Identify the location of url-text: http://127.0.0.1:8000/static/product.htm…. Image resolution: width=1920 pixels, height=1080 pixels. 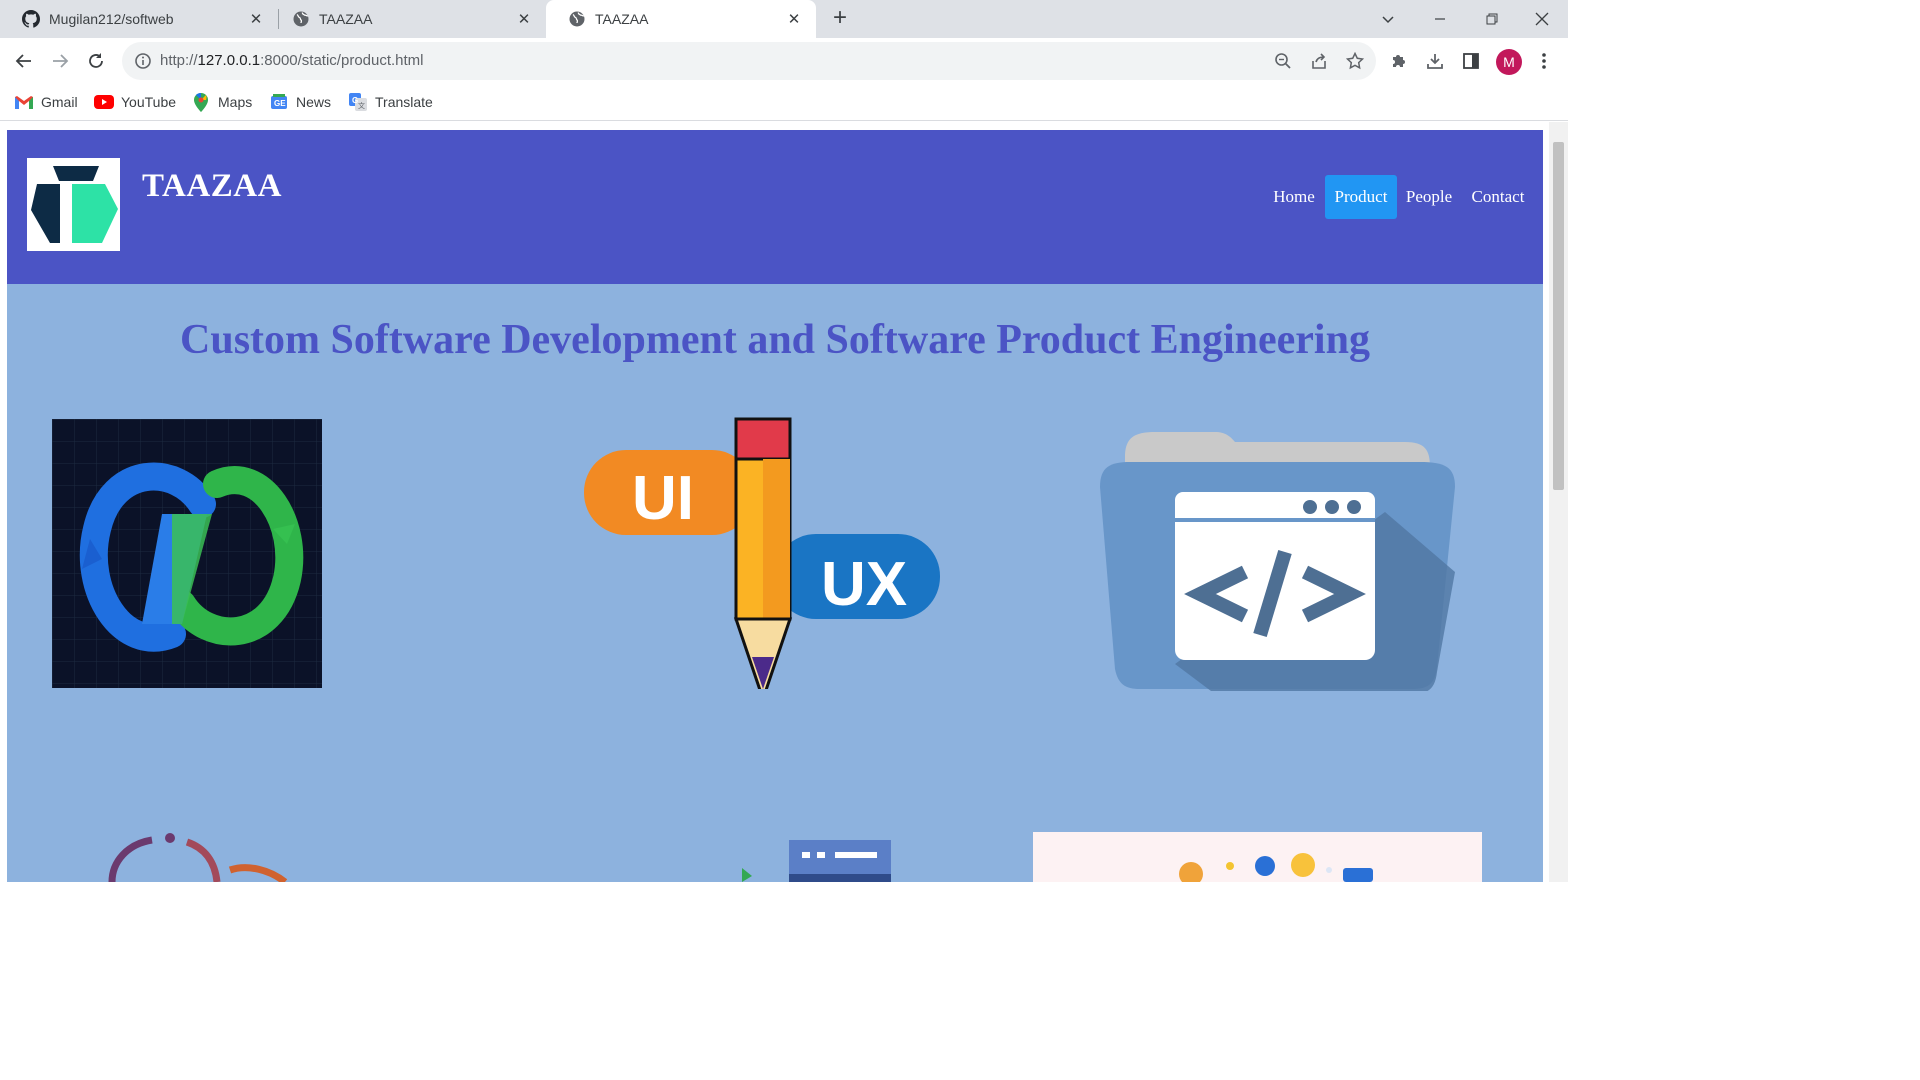
(292, 60).